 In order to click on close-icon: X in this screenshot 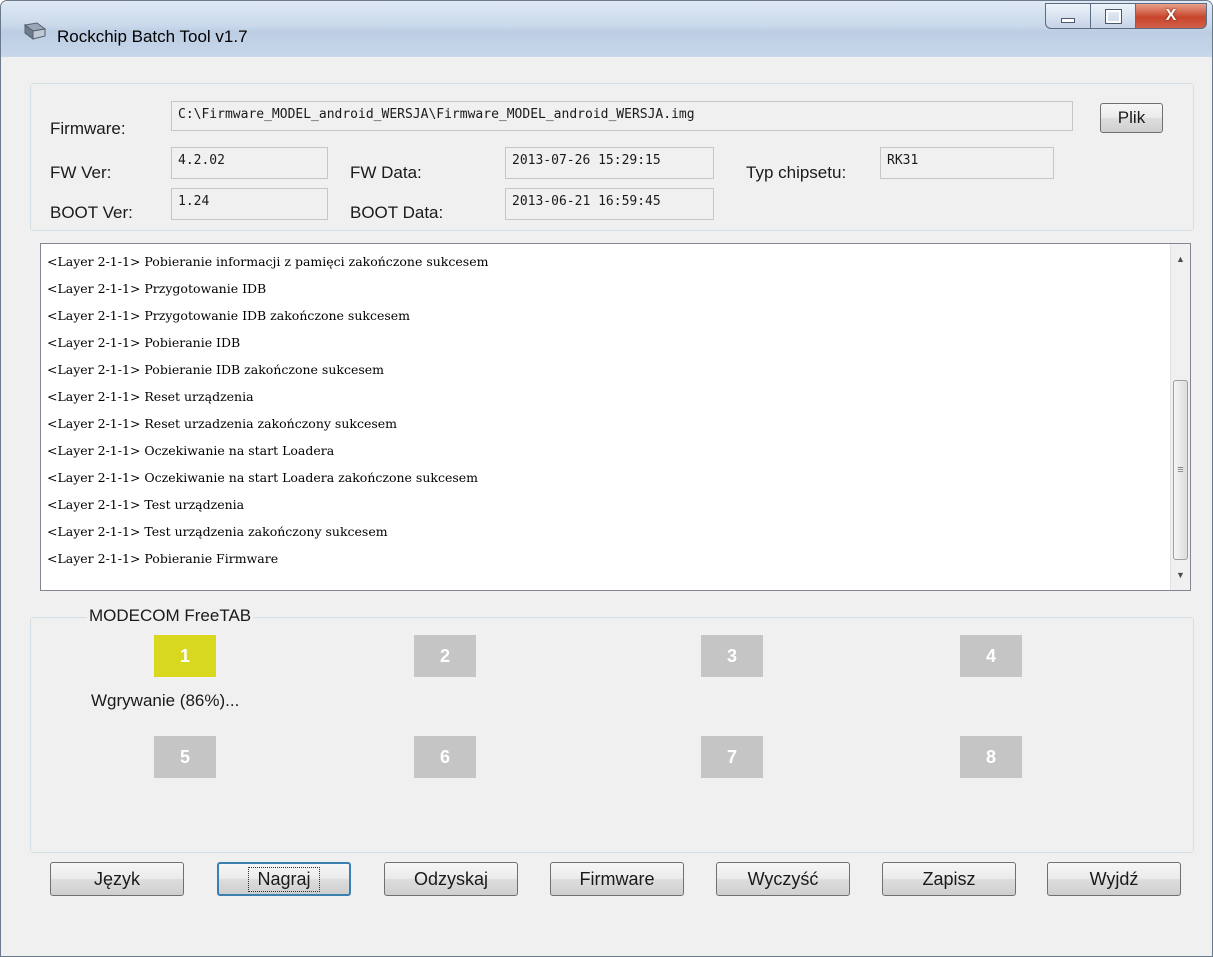, I will do `click(1171, 15)`.